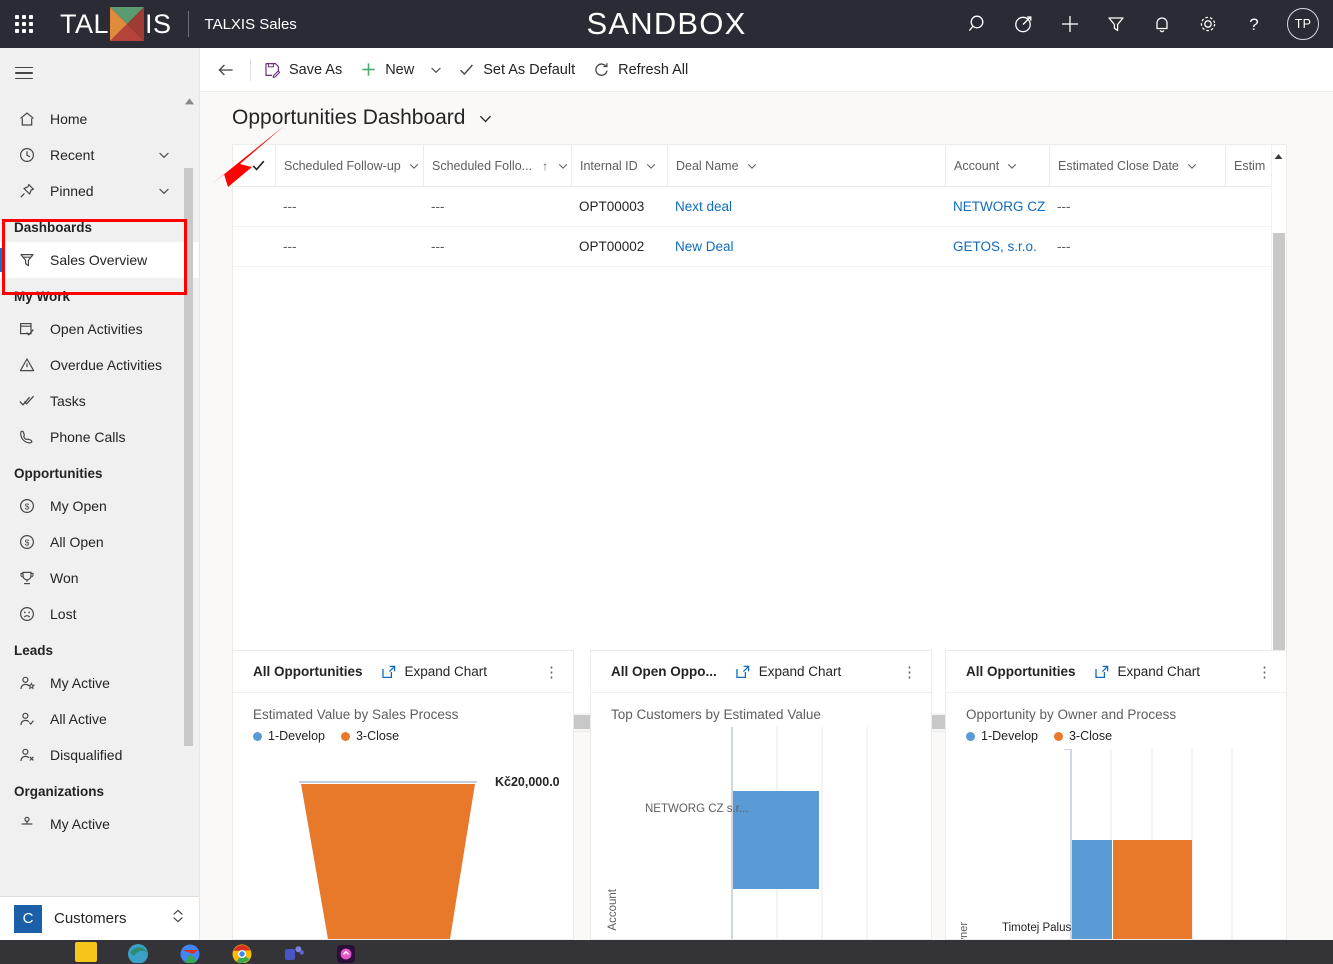 This screenshot has width=1333, height=964. Describe the element at coordinates (24, 24) in the screenshot. I see `waffle-icon` at that location.